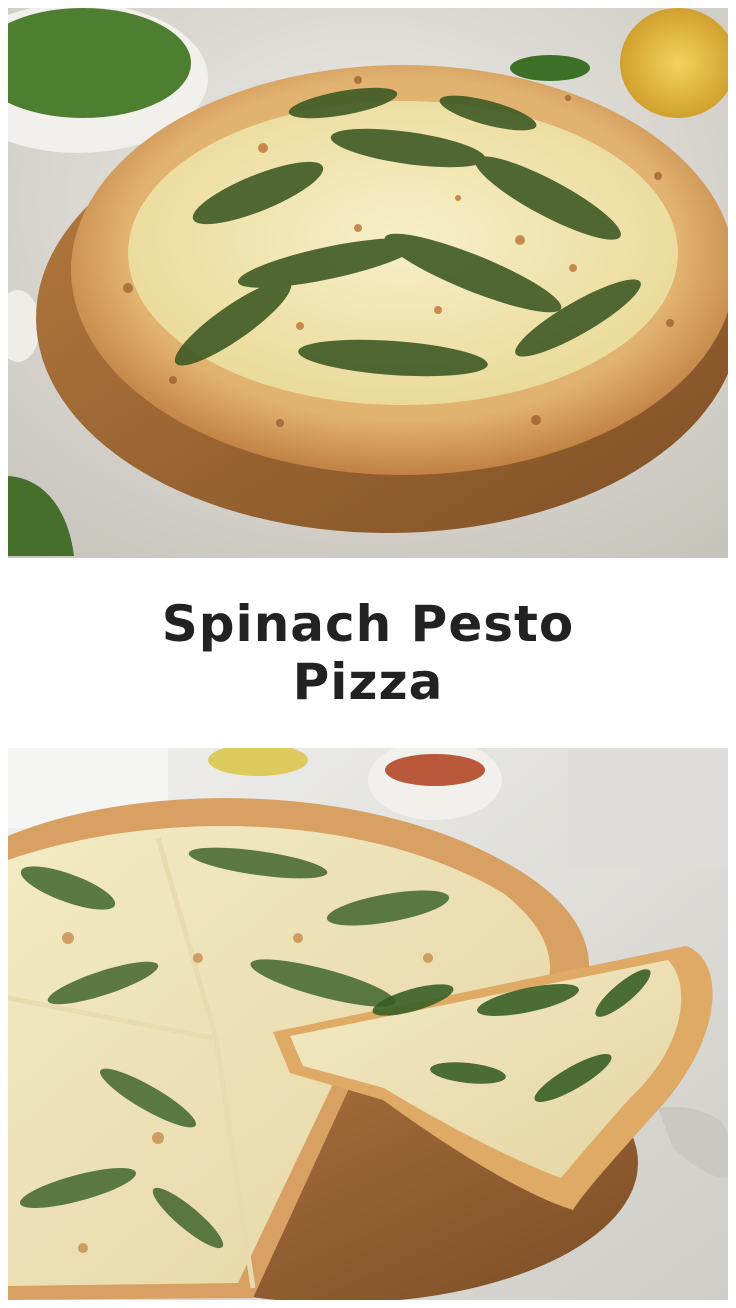 This screenshot has height=1308, width=736. I want to click on page-title: Spinach Pesto Pizza, so click(368, 653).